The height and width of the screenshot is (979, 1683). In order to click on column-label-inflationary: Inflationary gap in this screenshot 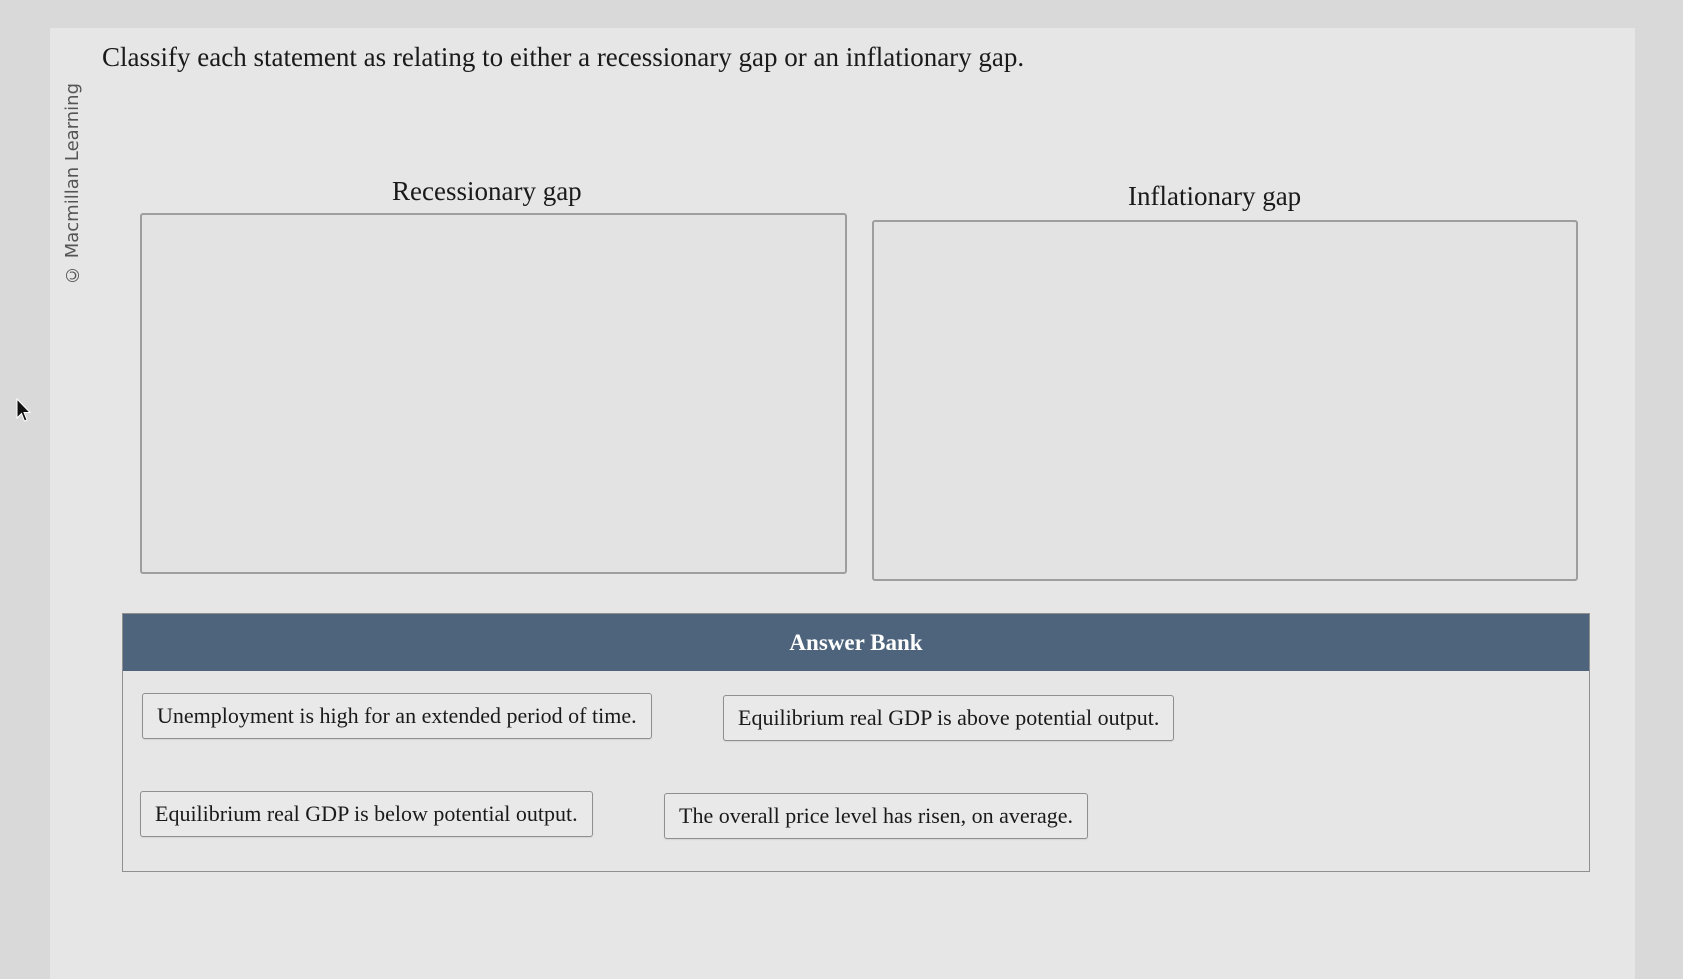, I will do `click(1215, 196)`.